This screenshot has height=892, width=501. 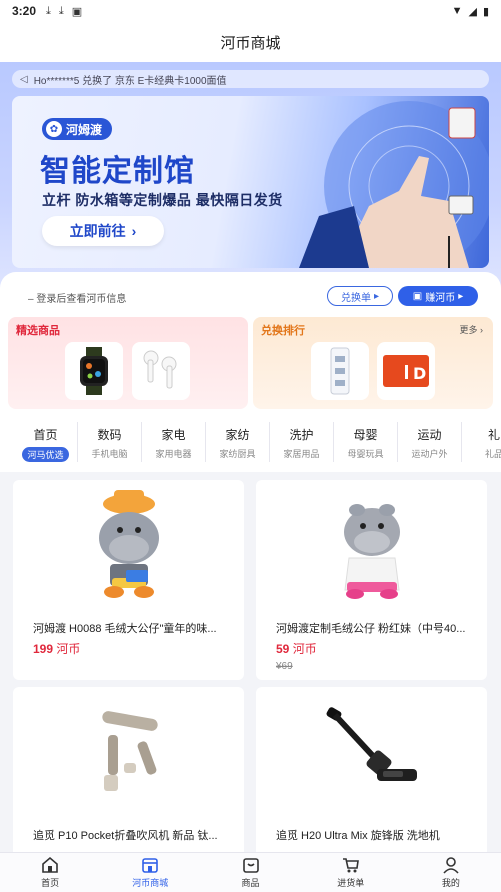 I want to click on ranking-product-gift-card: D, so click(x=406, y=371).